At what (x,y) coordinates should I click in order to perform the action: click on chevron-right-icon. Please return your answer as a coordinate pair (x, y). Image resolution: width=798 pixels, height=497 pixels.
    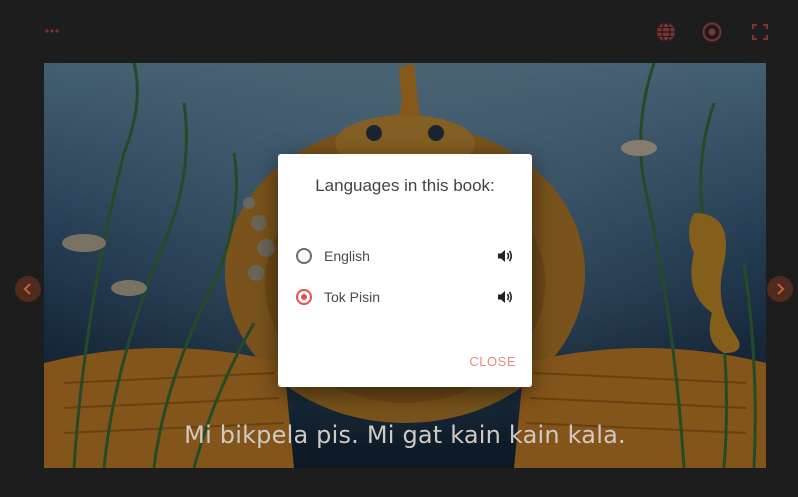
    Looking at the image, I should click on (781, 289).